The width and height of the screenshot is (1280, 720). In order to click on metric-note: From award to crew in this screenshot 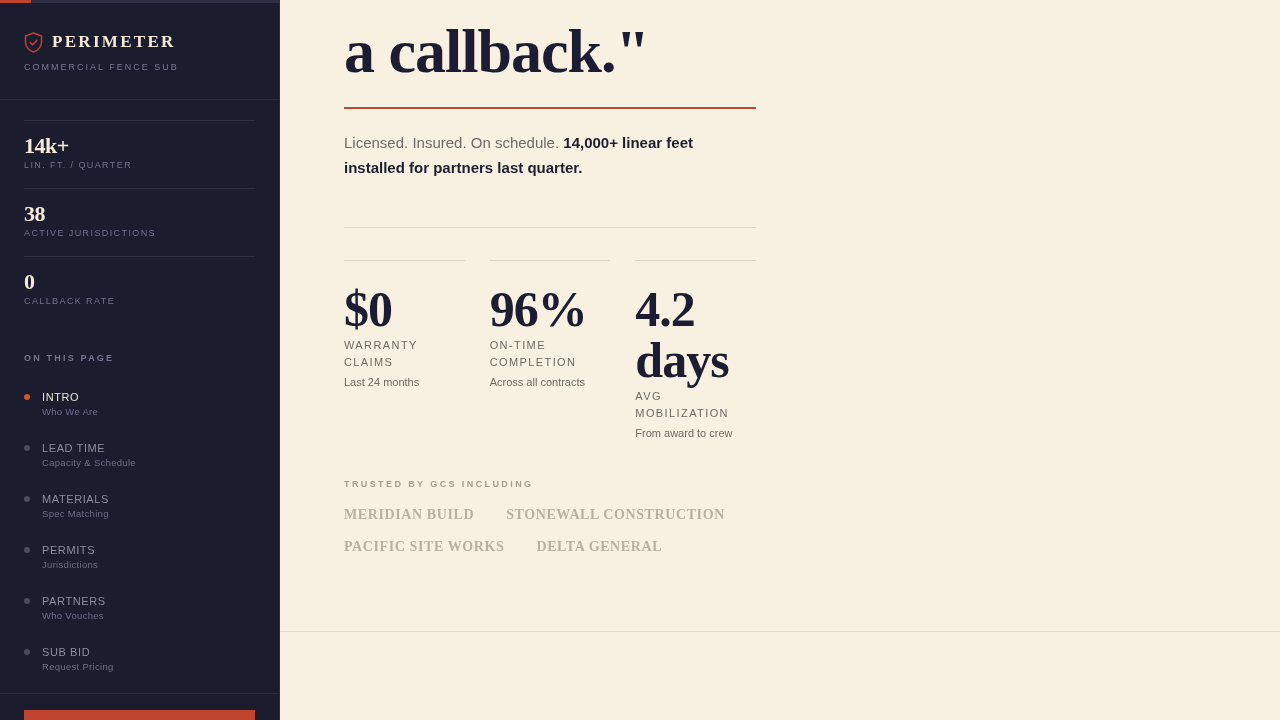, I will do `click(684, 433)`.